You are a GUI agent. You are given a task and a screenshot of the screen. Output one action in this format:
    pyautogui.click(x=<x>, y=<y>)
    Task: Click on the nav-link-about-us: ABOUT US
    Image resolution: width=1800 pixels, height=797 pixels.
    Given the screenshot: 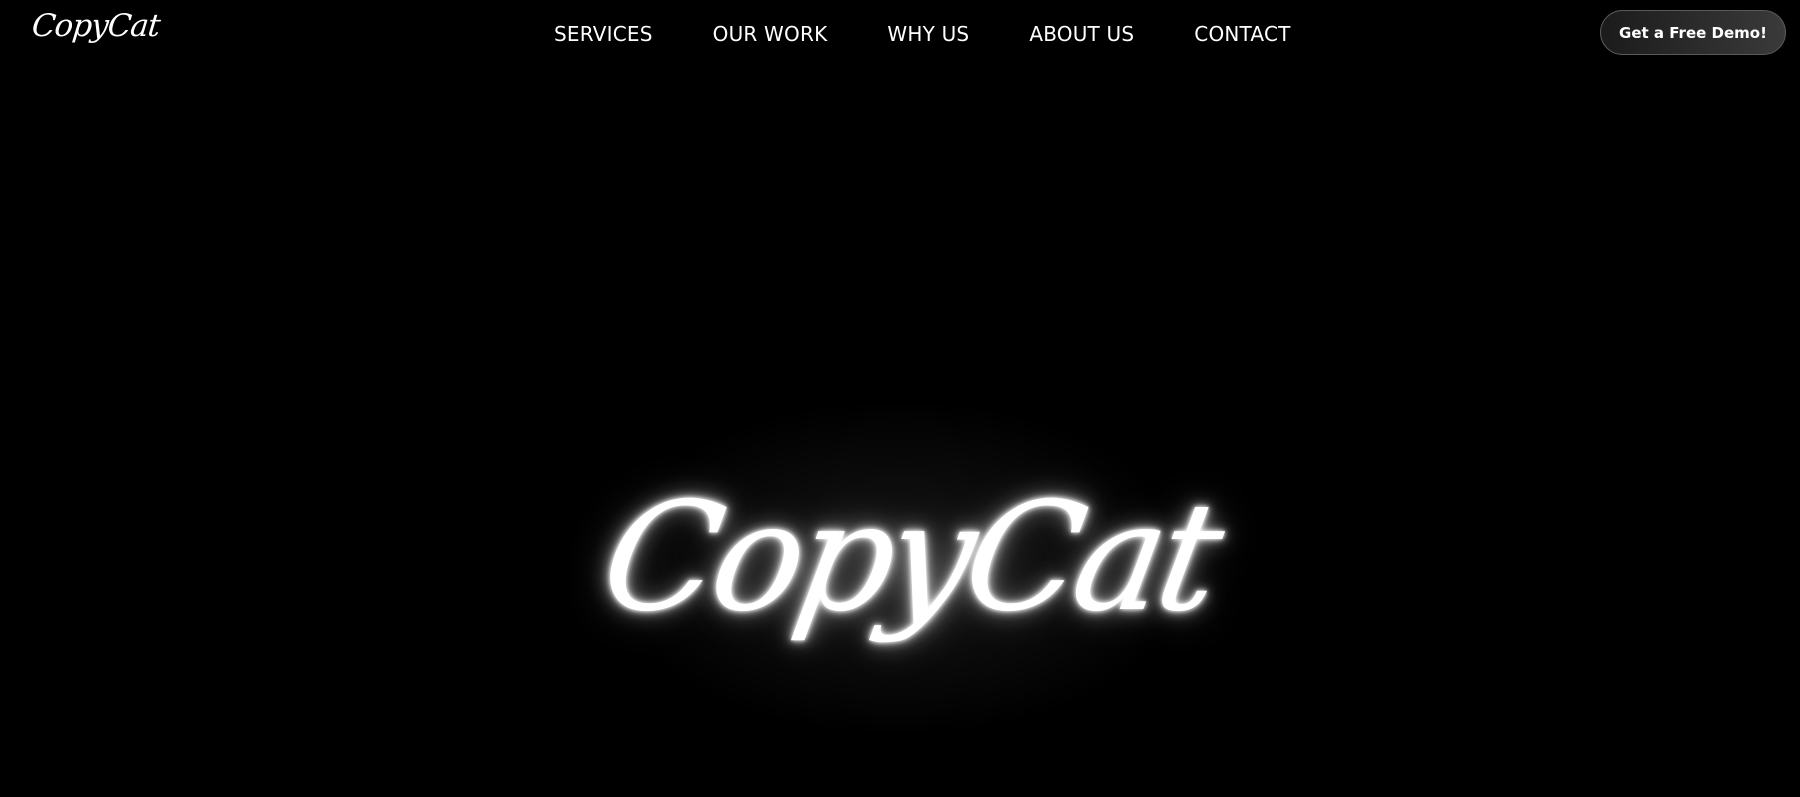 What is the action you would take?
    pyautogui.click(x=1081, y=34)
    